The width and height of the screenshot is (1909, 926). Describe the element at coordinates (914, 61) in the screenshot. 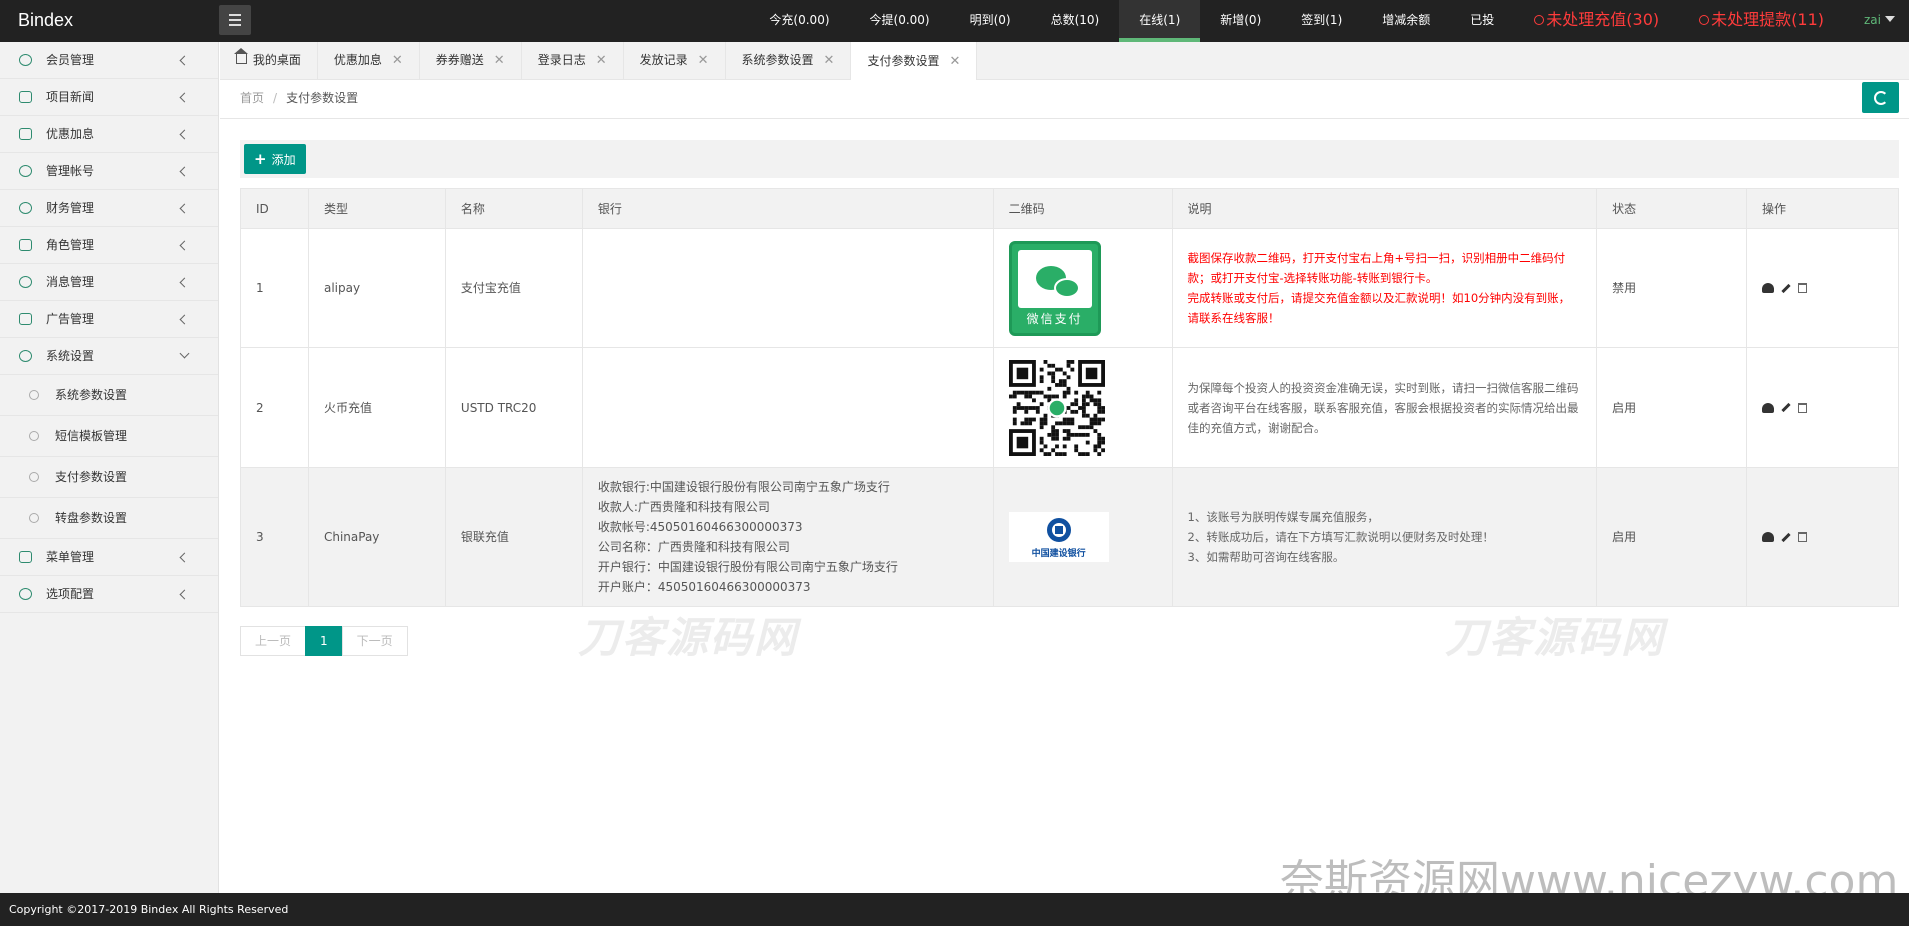

I see `tab-payment-params: 支付参数设置 ✕` at that location.